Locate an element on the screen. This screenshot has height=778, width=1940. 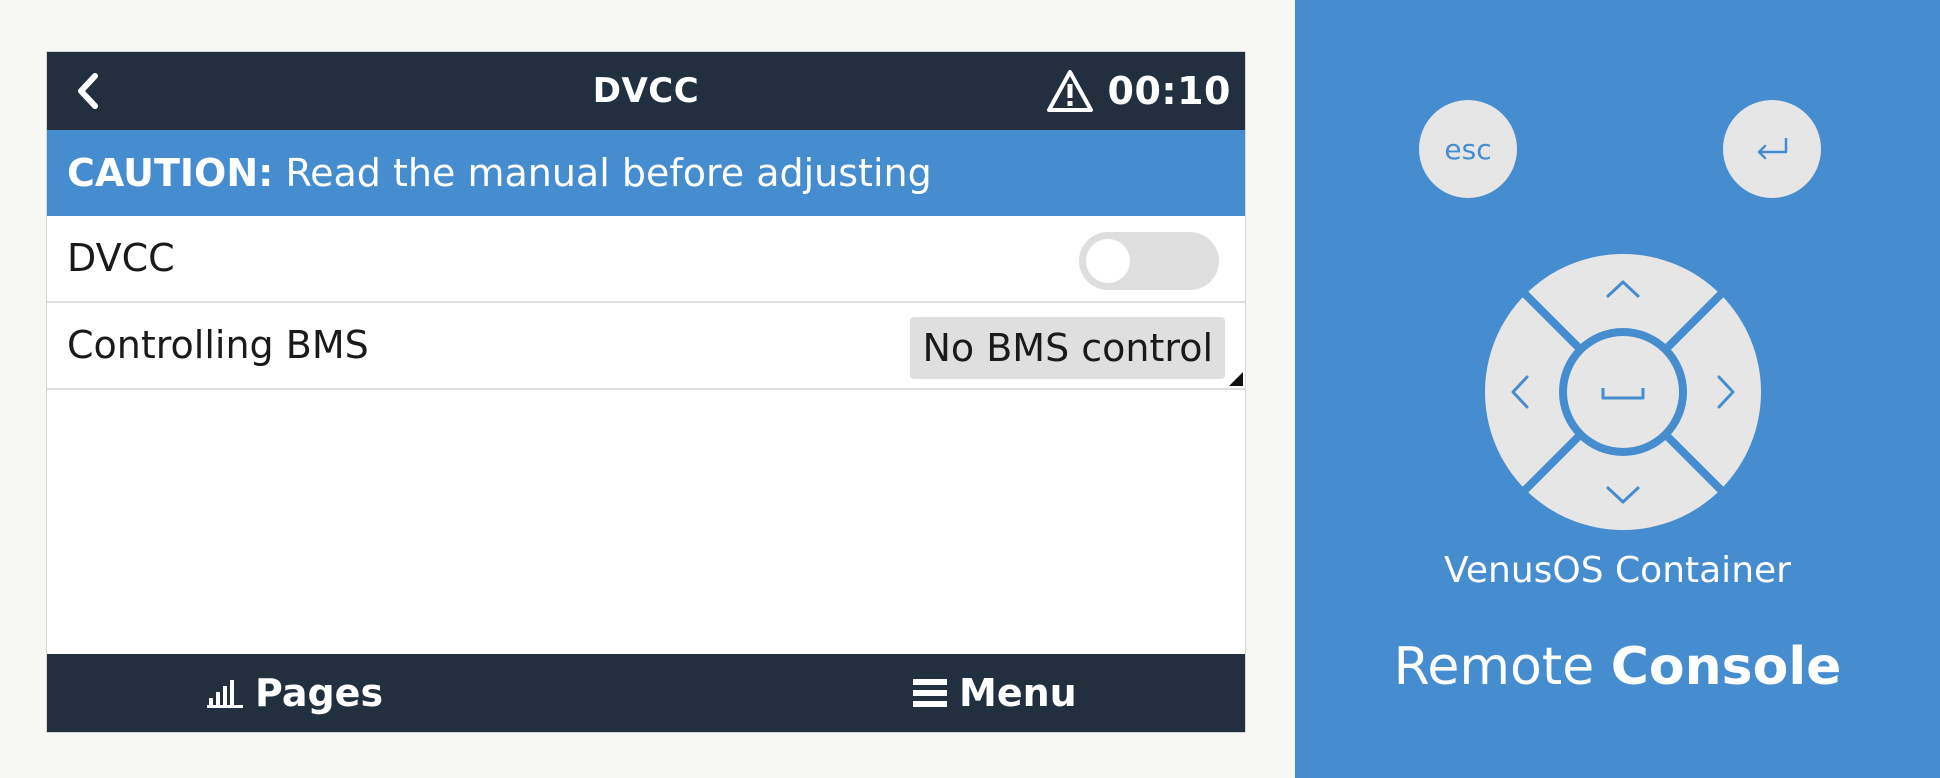
edit-corner-indicator is located at coordinates (1236, 379).